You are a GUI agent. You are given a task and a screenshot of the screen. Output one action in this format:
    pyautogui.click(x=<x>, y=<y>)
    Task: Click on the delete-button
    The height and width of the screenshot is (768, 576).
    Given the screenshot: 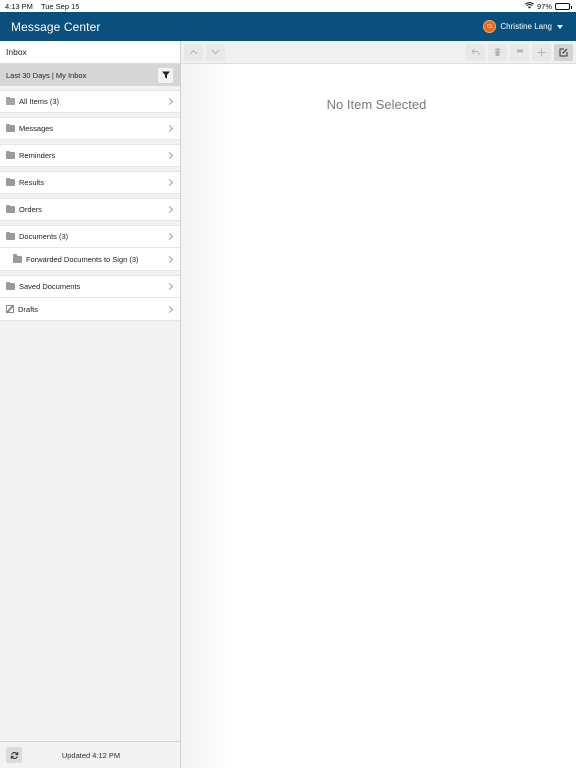 What is the action you would take?
    pyautogui.click(x=497, y=52)
    